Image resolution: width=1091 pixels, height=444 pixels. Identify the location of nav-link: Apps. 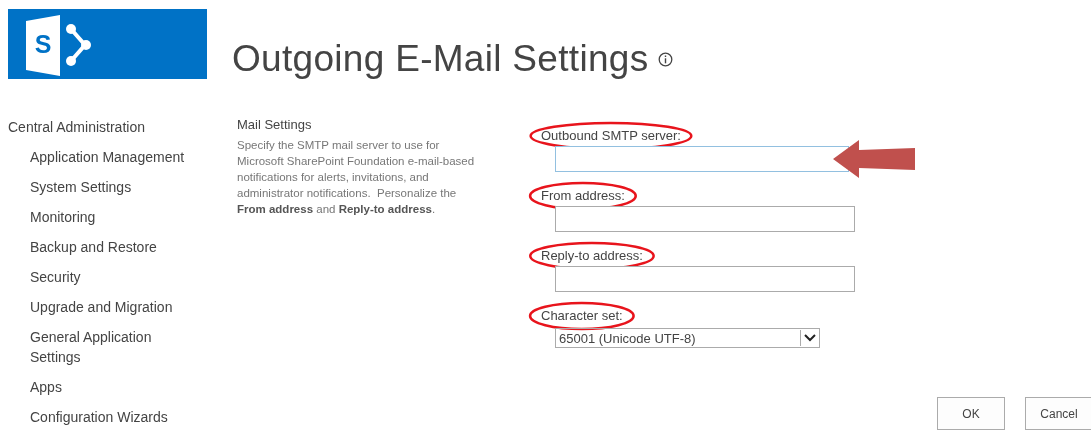
(109, 387).